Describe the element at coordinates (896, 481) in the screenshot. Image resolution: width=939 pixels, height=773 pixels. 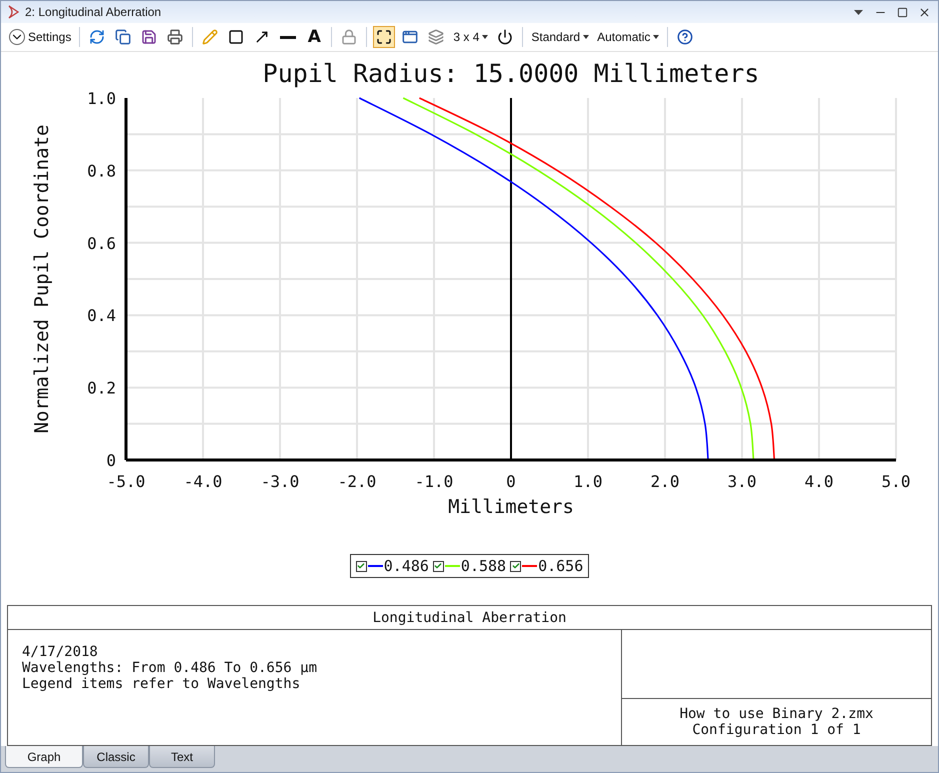
I see `x-tick-label: 5.0` at that location.